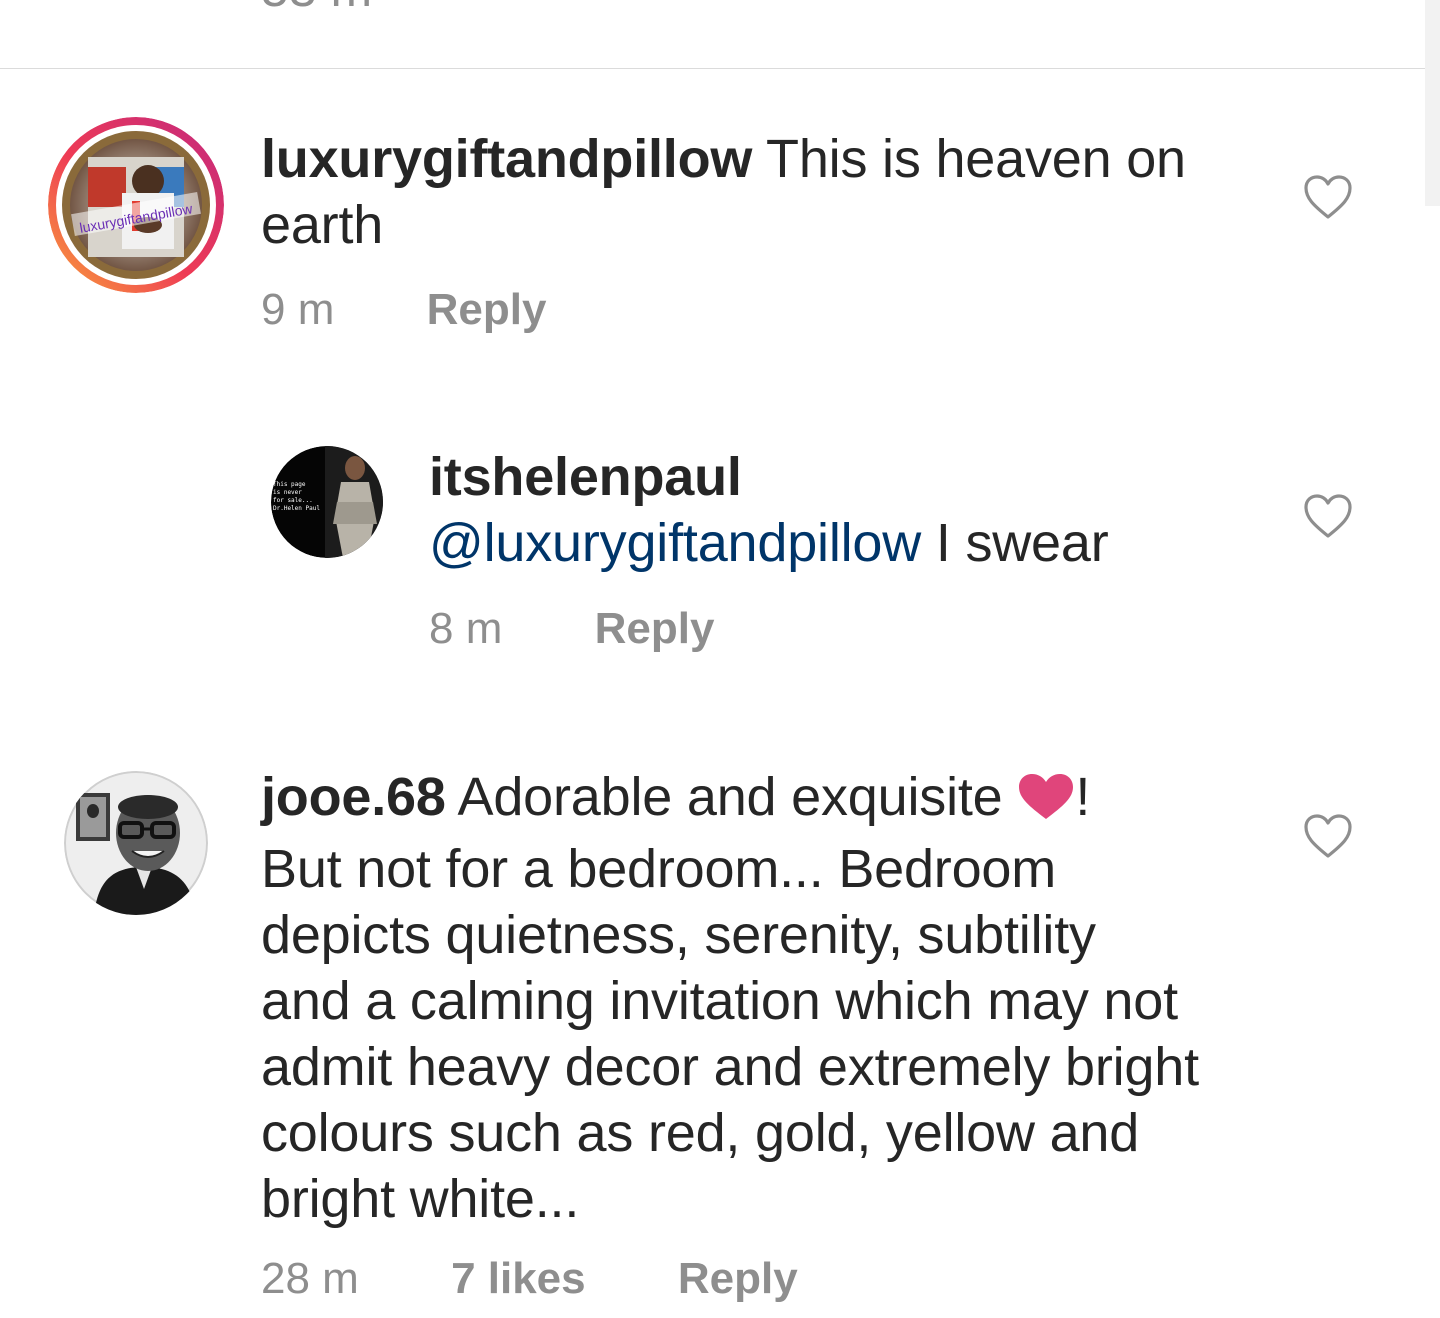 This screenshot has height=1318, width=1440. I want to click on comment-meta: 8 m Reply, so click(571, 629).